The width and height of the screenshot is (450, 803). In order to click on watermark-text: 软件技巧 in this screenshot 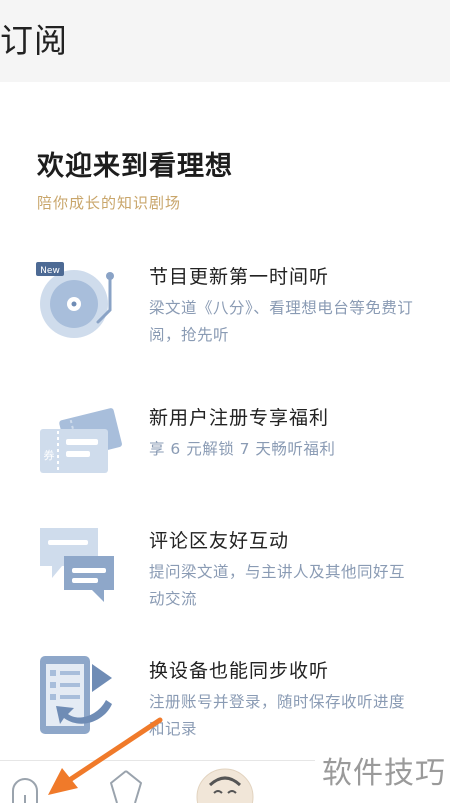, I will do `click(384, 770)`.